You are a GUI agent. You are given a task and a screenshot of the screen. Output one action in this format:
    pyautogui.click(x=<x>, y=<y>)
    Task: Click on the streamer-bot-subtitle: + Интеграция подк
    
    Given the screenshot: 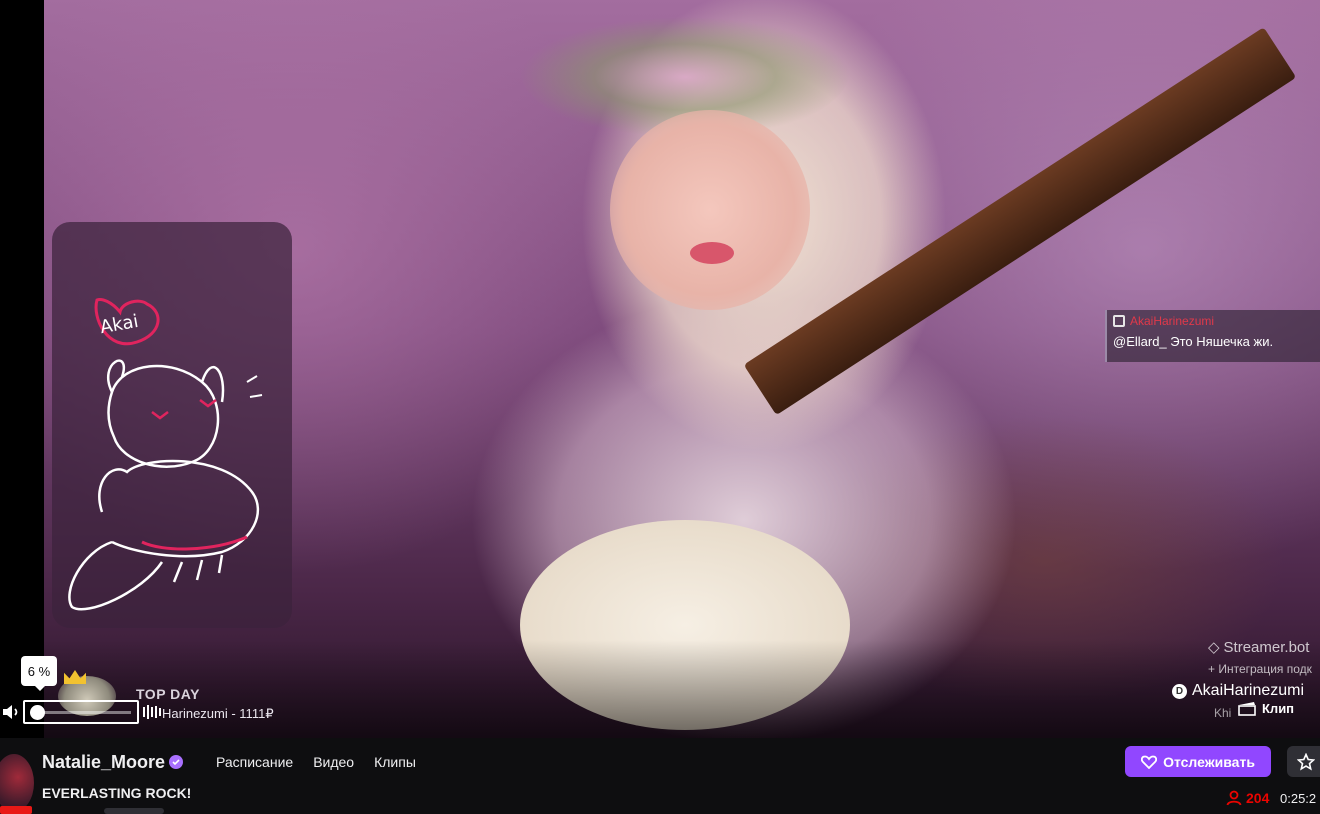 What is the action you would take?
    pyautogui.click(x=1260, y=669)
    